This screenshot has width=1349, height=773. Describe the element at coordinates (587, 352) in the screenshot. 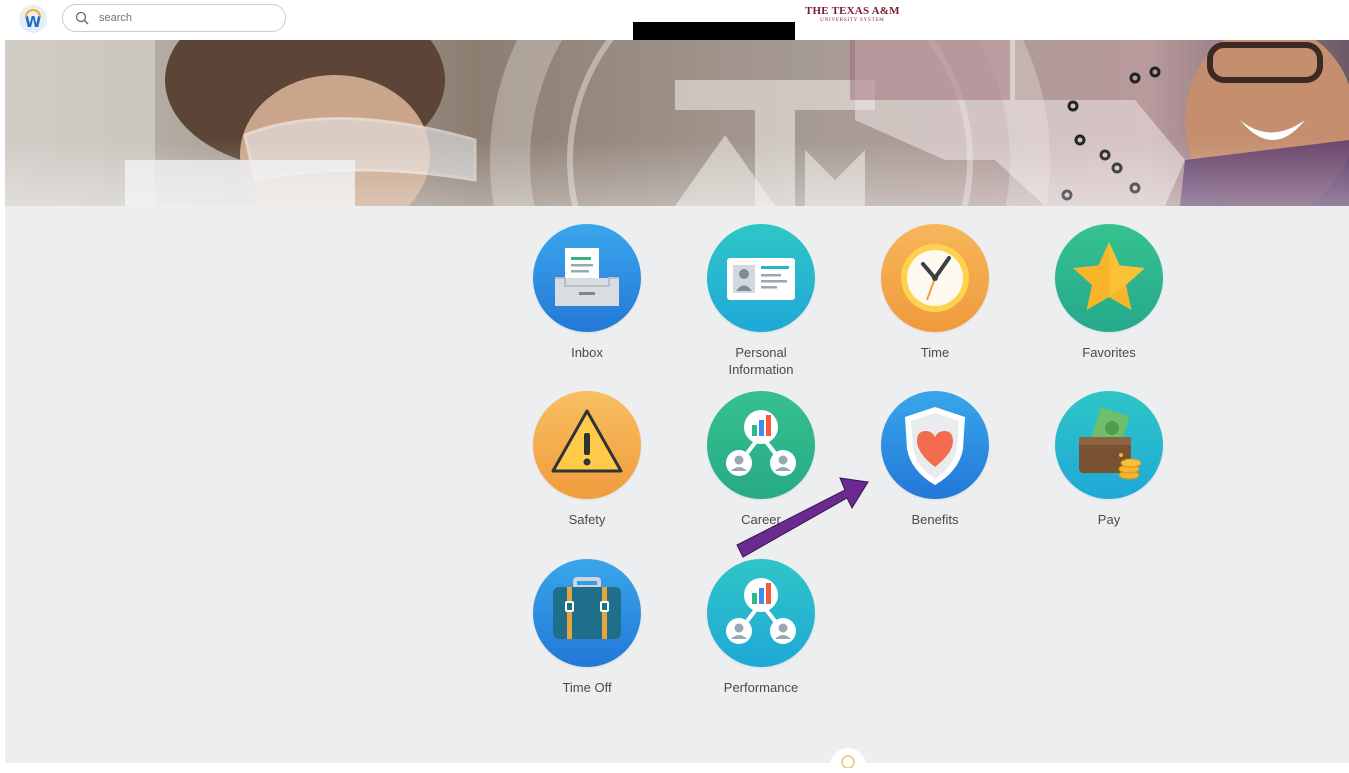

I see `app-label-inbox: Inbox` at that location.